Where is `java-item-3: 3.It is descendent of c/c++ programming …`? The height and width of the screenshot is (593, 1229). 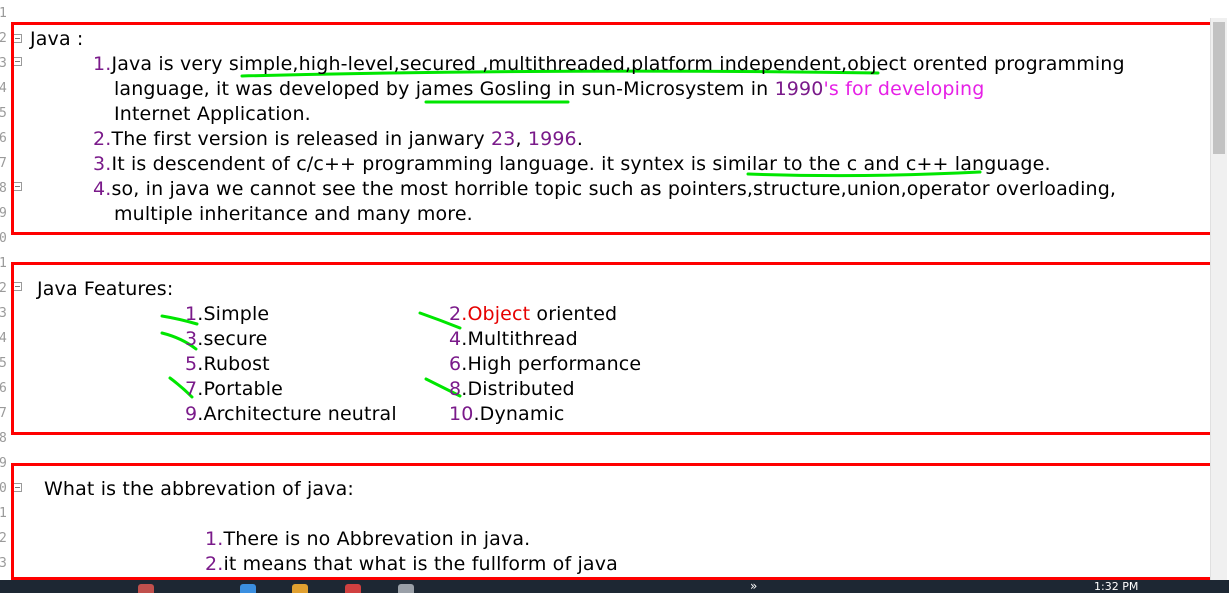 java-item-3: 3.It is descendent of c/c++ programming … is located at coordinates (572, 164).